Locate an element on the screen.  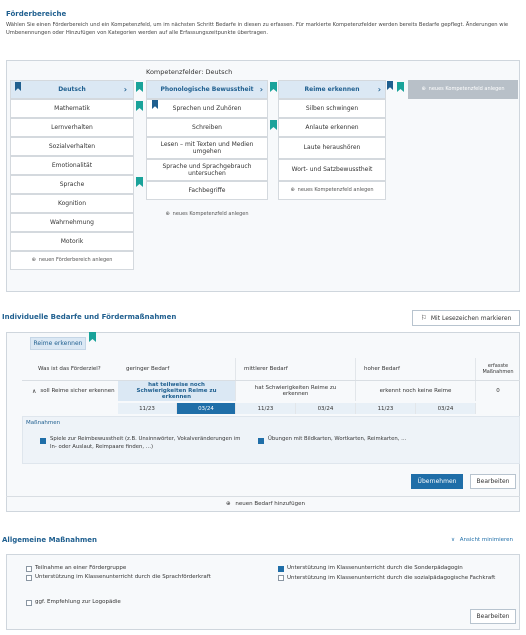
goal-text: soll Reime sicher erkennen is located at coordinates (77, 391).